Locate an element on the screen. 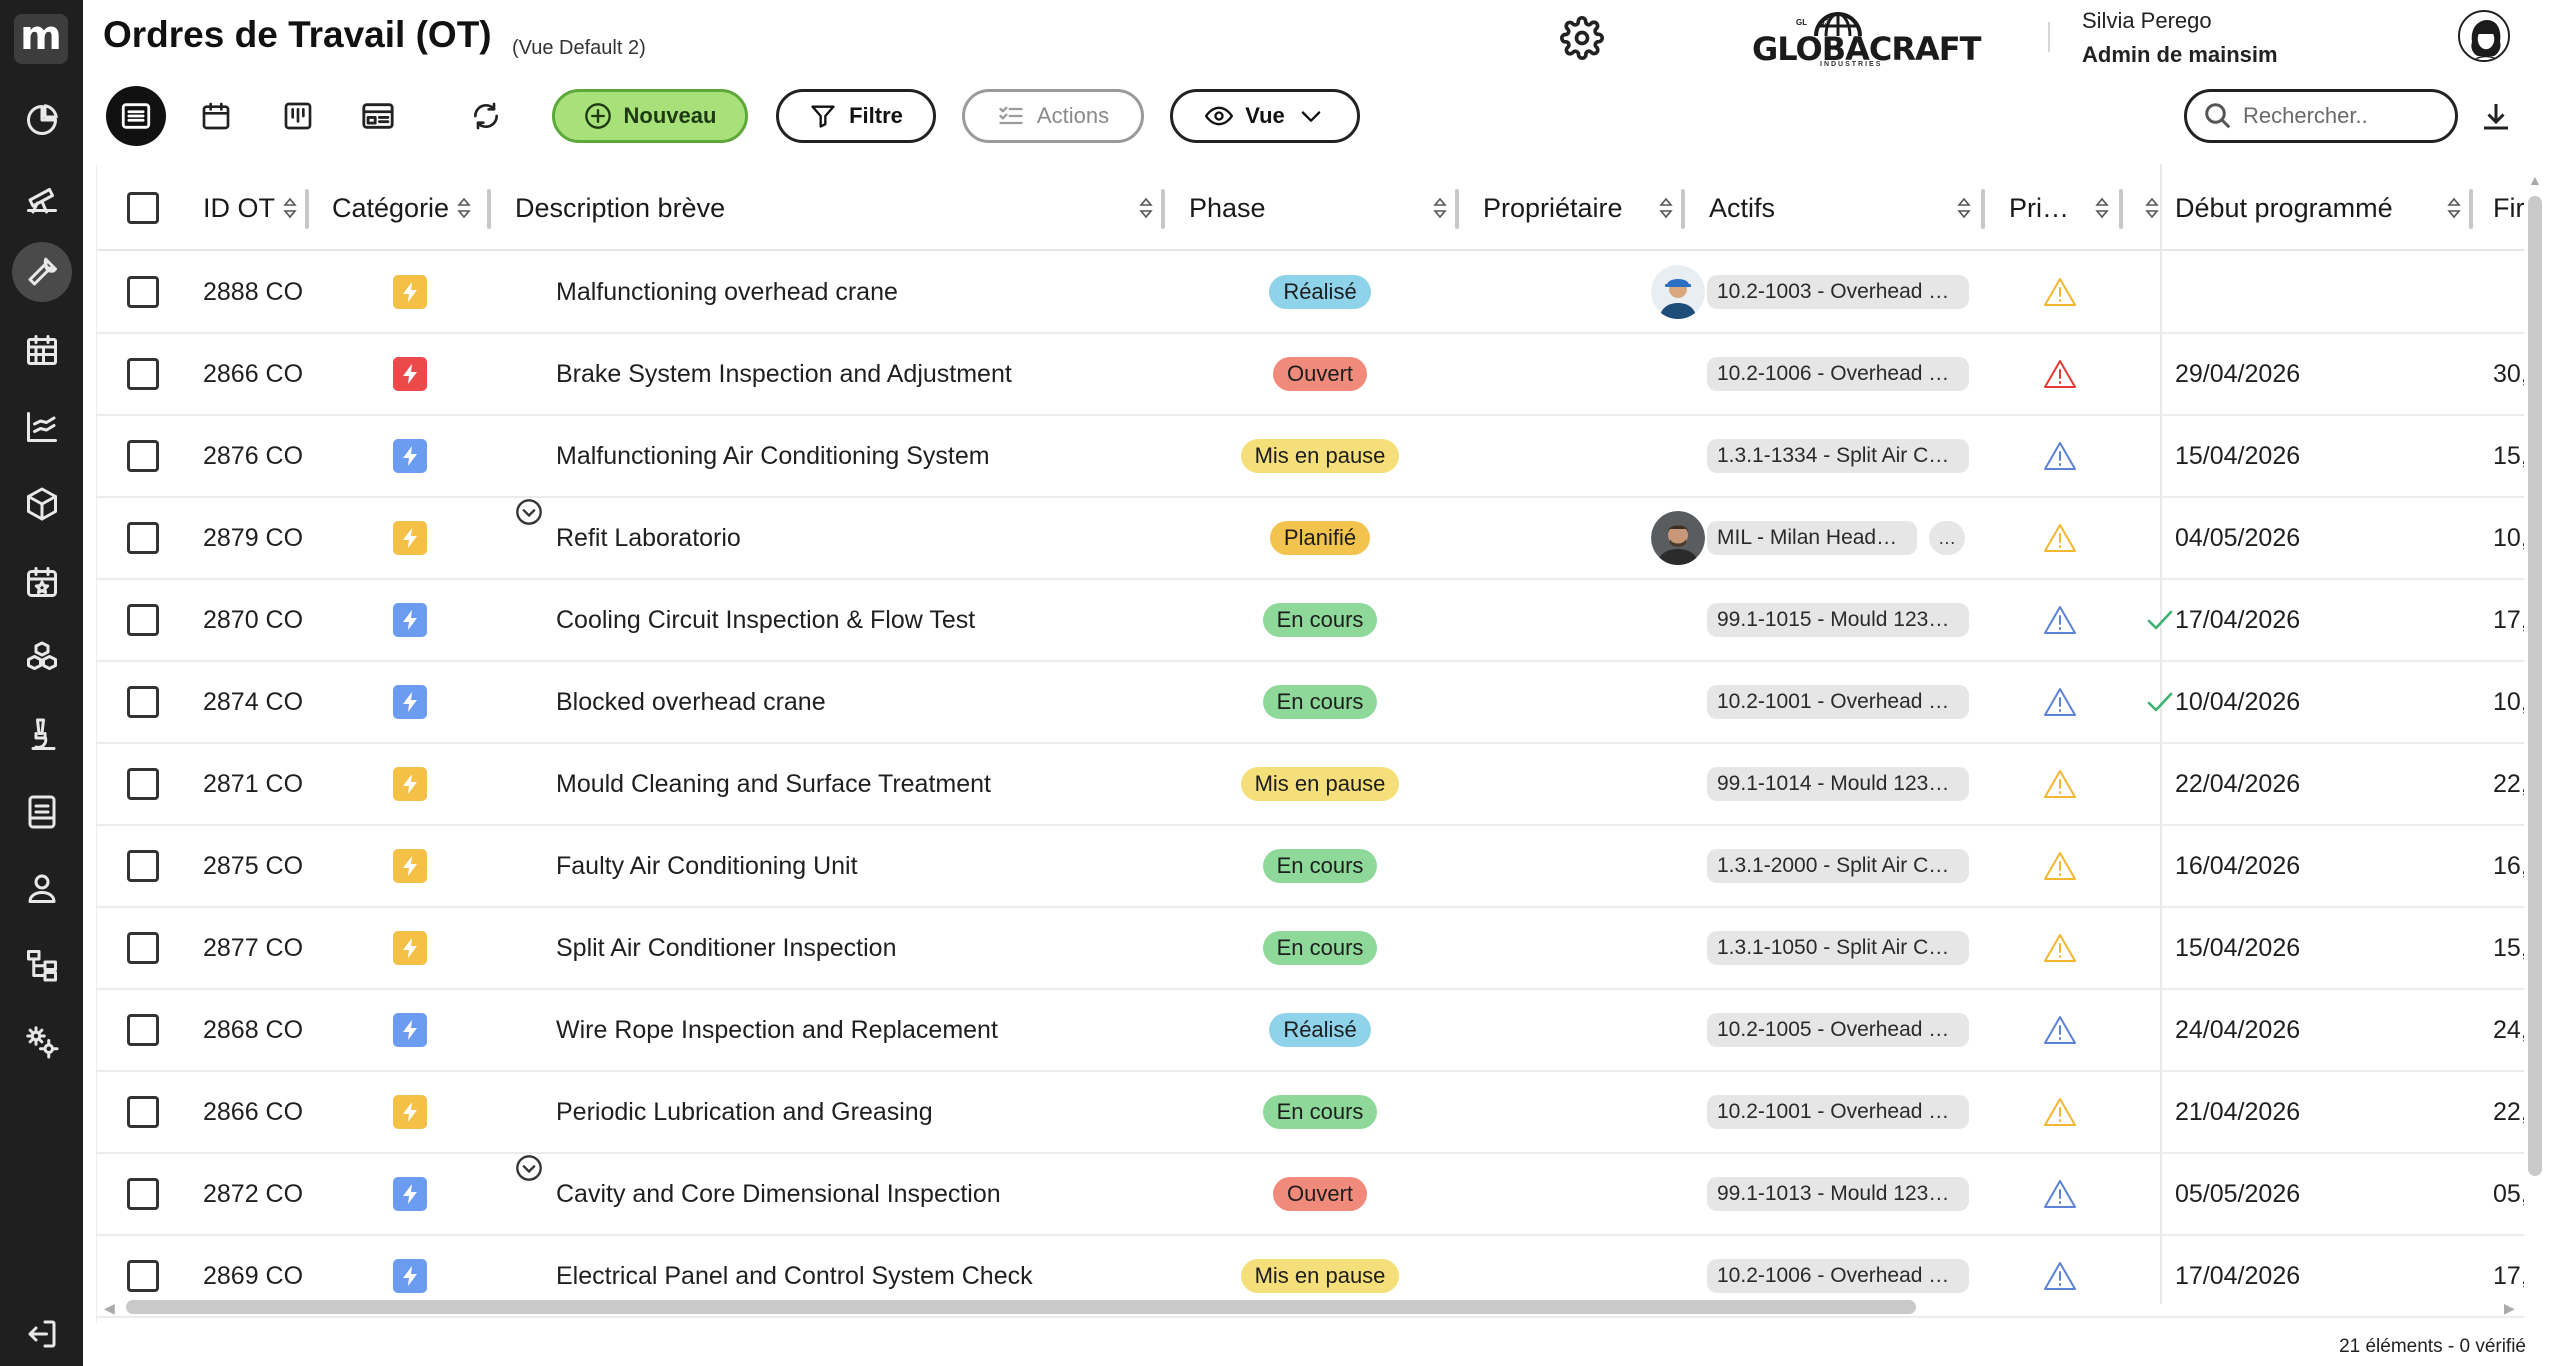 Image resolution: width=2560 pixels, height=1366 pixels. cell-description: Cavity and Core Dimensional Inspection is located at coordinates (778, 1194).